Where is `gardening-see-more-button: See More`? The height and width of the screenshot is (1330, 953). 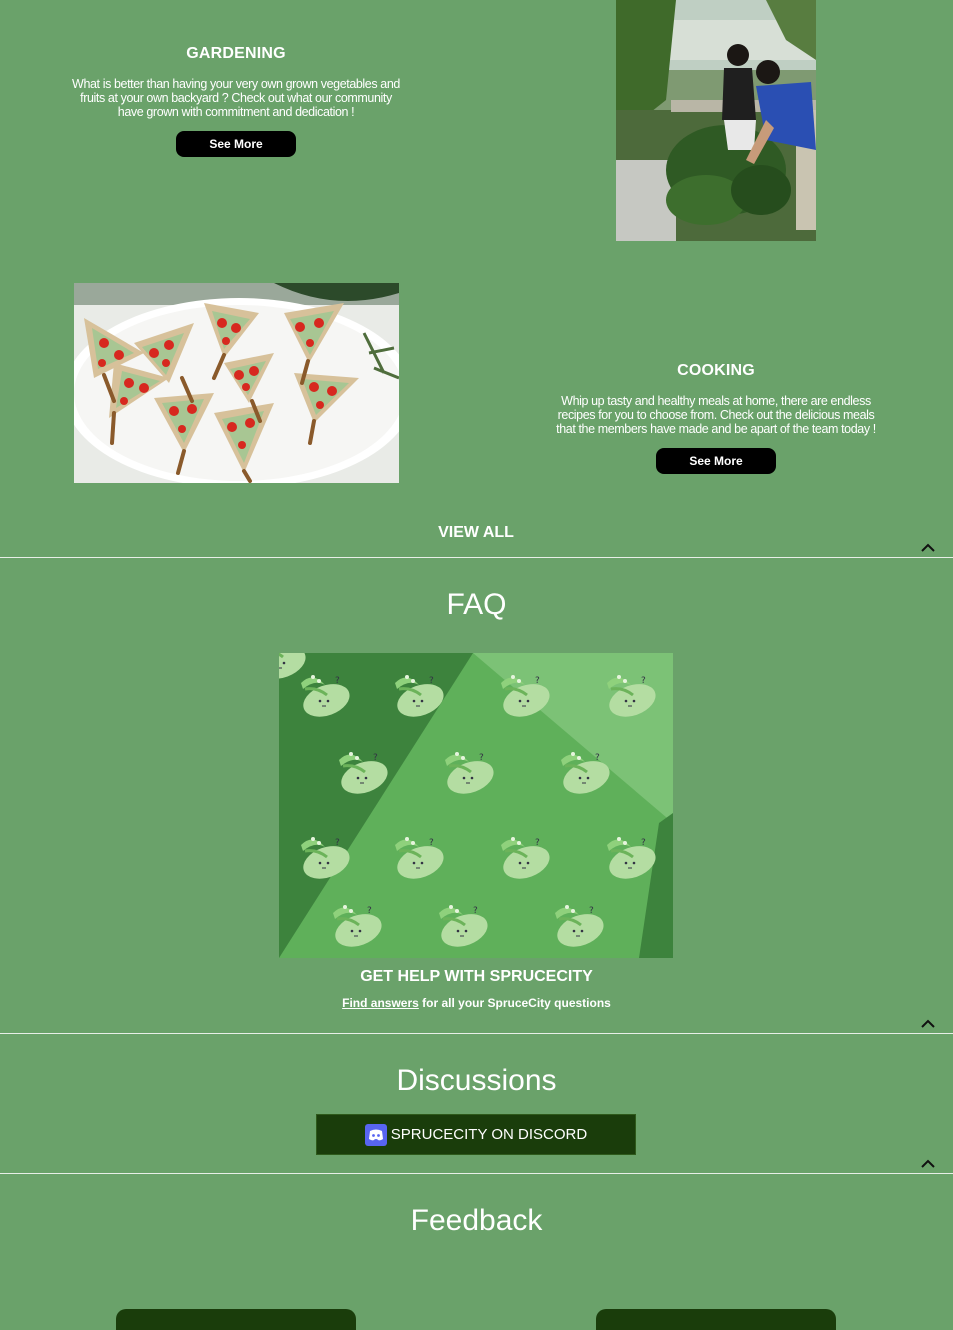 gardening-see-more-button: See More is located at coordinates (236, 144).